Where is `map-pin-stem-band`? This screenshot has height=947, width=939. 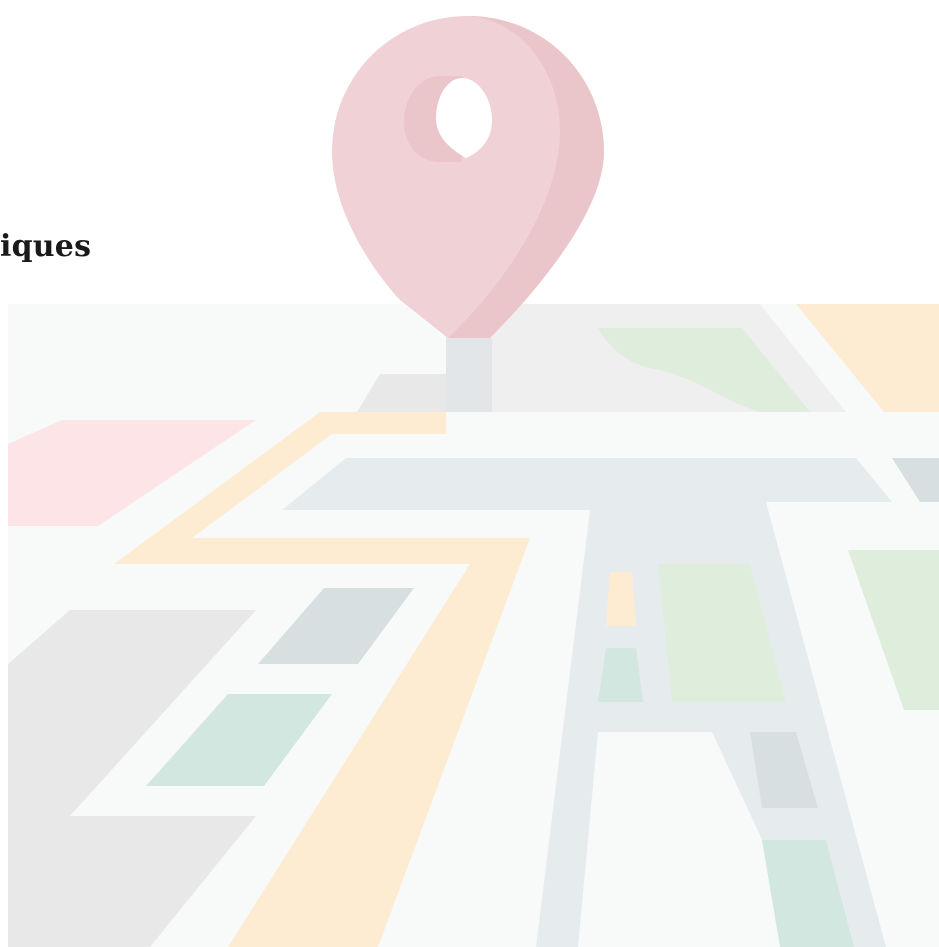
map-pin-stem-band is located at coordinates (469, 375).